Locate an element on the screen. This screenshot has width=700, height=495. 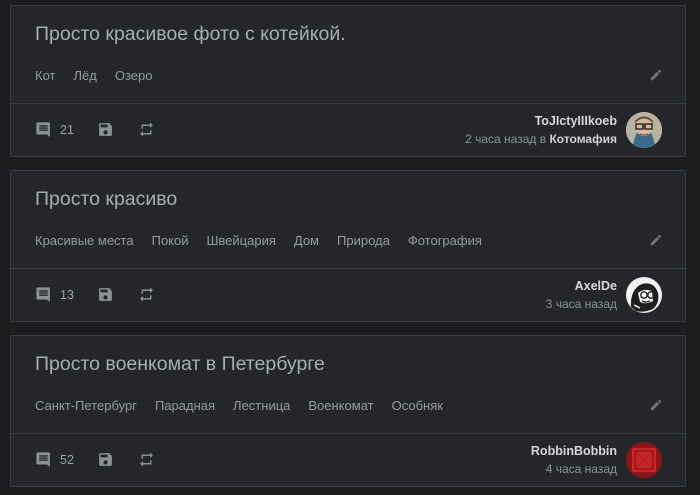
comments-button: 21 is located at coordinates (61, 129).